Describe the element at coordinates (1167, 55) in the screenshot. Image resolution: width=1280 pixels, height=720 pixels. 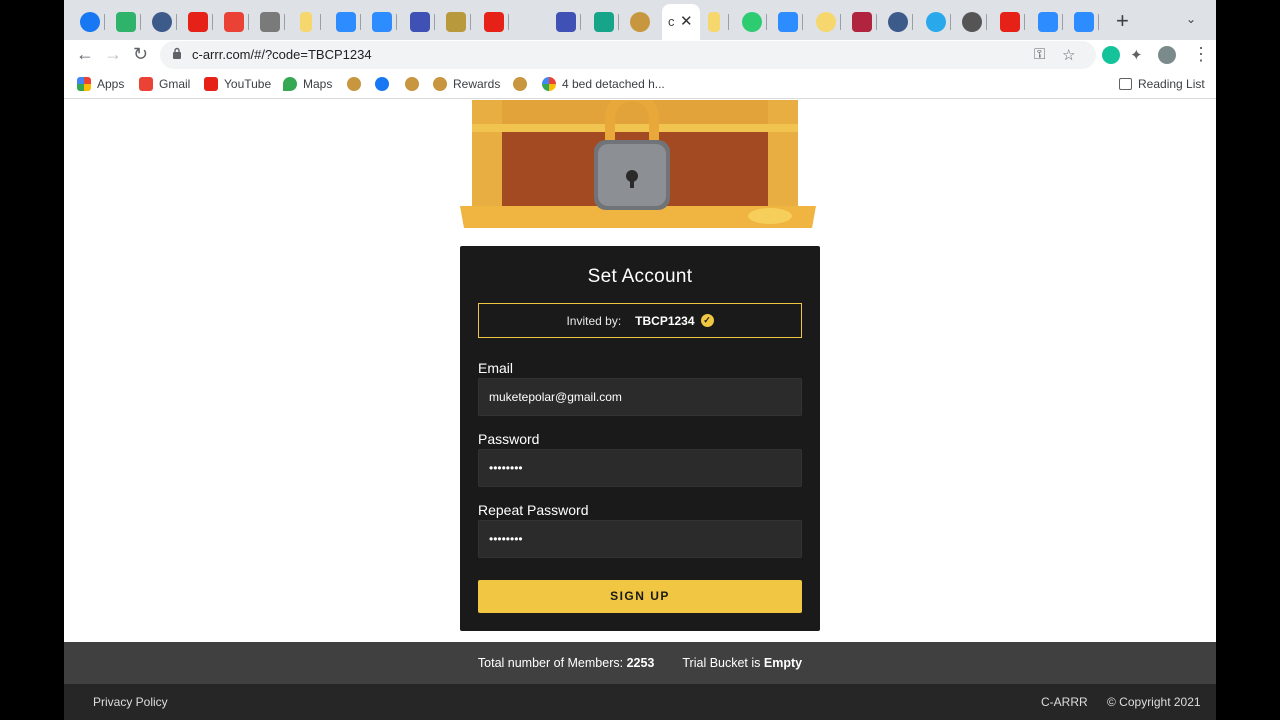
I see `profile-avatar-icon` at that location.